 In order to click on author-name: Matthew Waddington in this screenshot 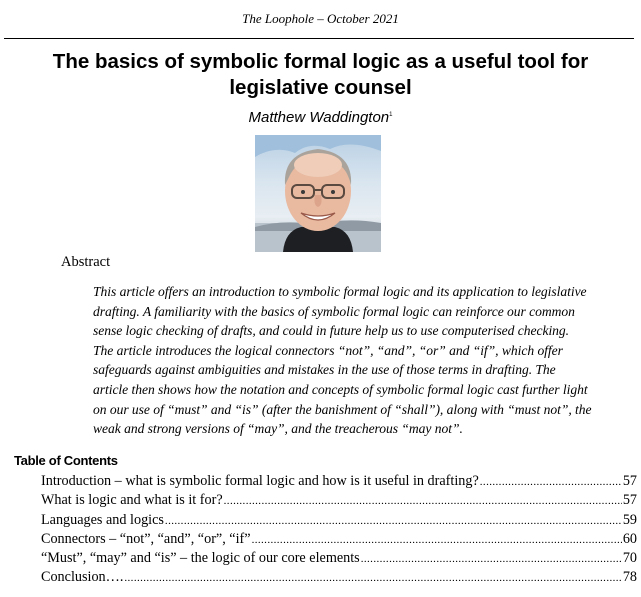, I will do `click(319, 117)`.